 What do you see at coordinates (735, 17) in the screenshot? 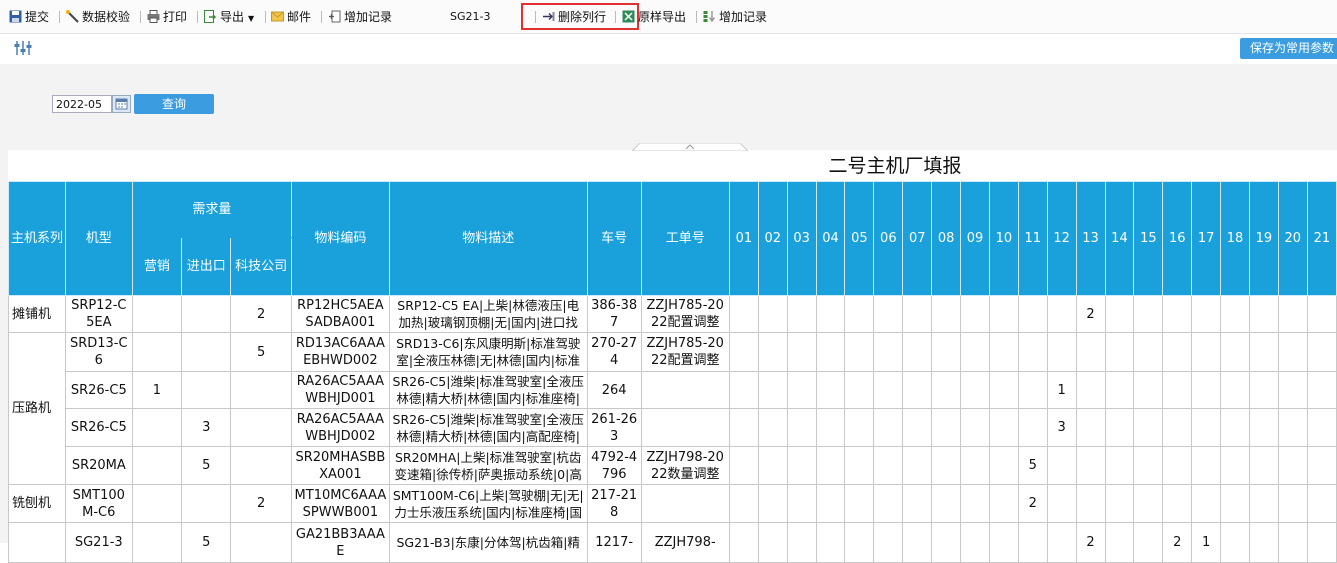
I see `add-record2-button: 增加记录` at bounding box center [735, 17].